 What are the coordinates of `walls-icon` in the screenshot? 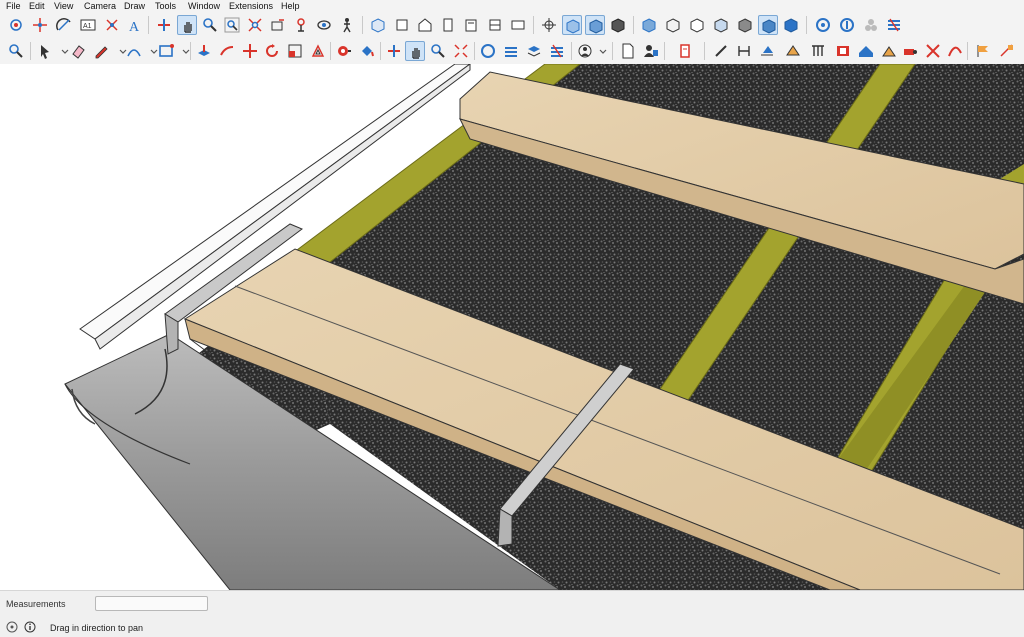 It's located at (793, 51).